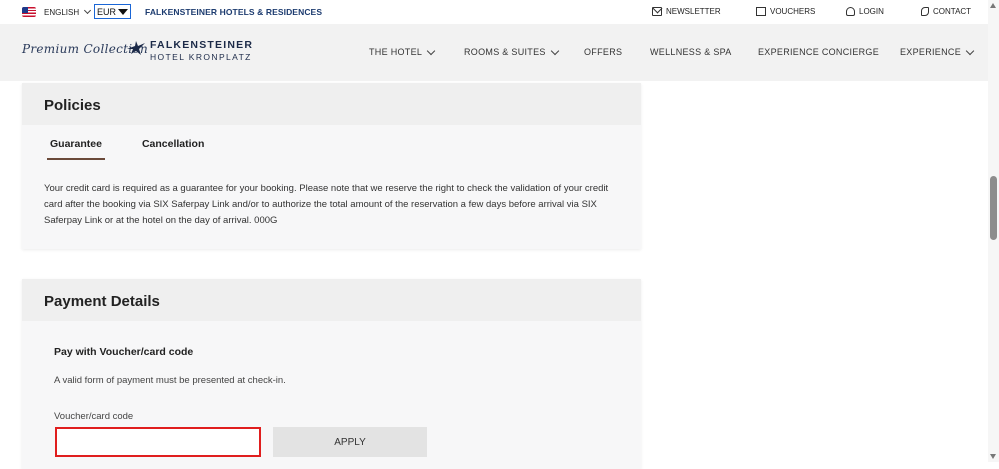  I want to click on nav-label: WELLNESS & SPA, so click(691, 52).